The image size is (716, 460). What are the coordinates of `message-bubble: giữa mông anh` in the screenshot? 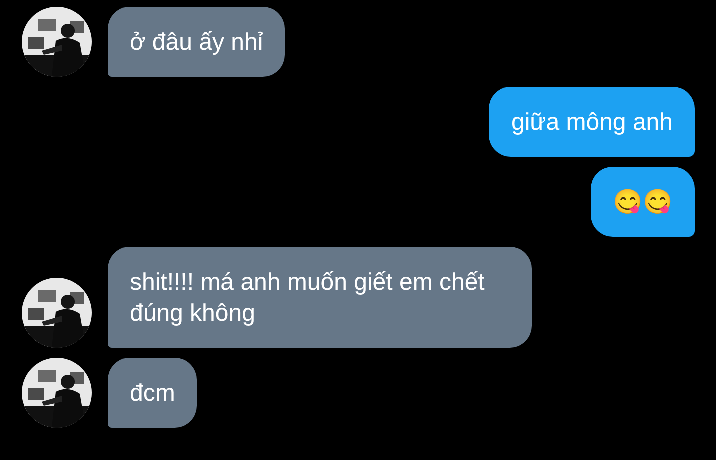 It's located at (592, 122).